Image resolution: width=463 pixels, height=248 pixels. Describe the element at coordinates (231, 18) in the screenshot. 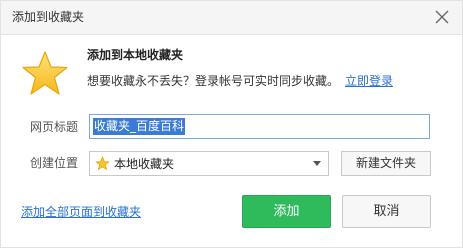

I see `titlebar: 添加到收藏夹` at that location.